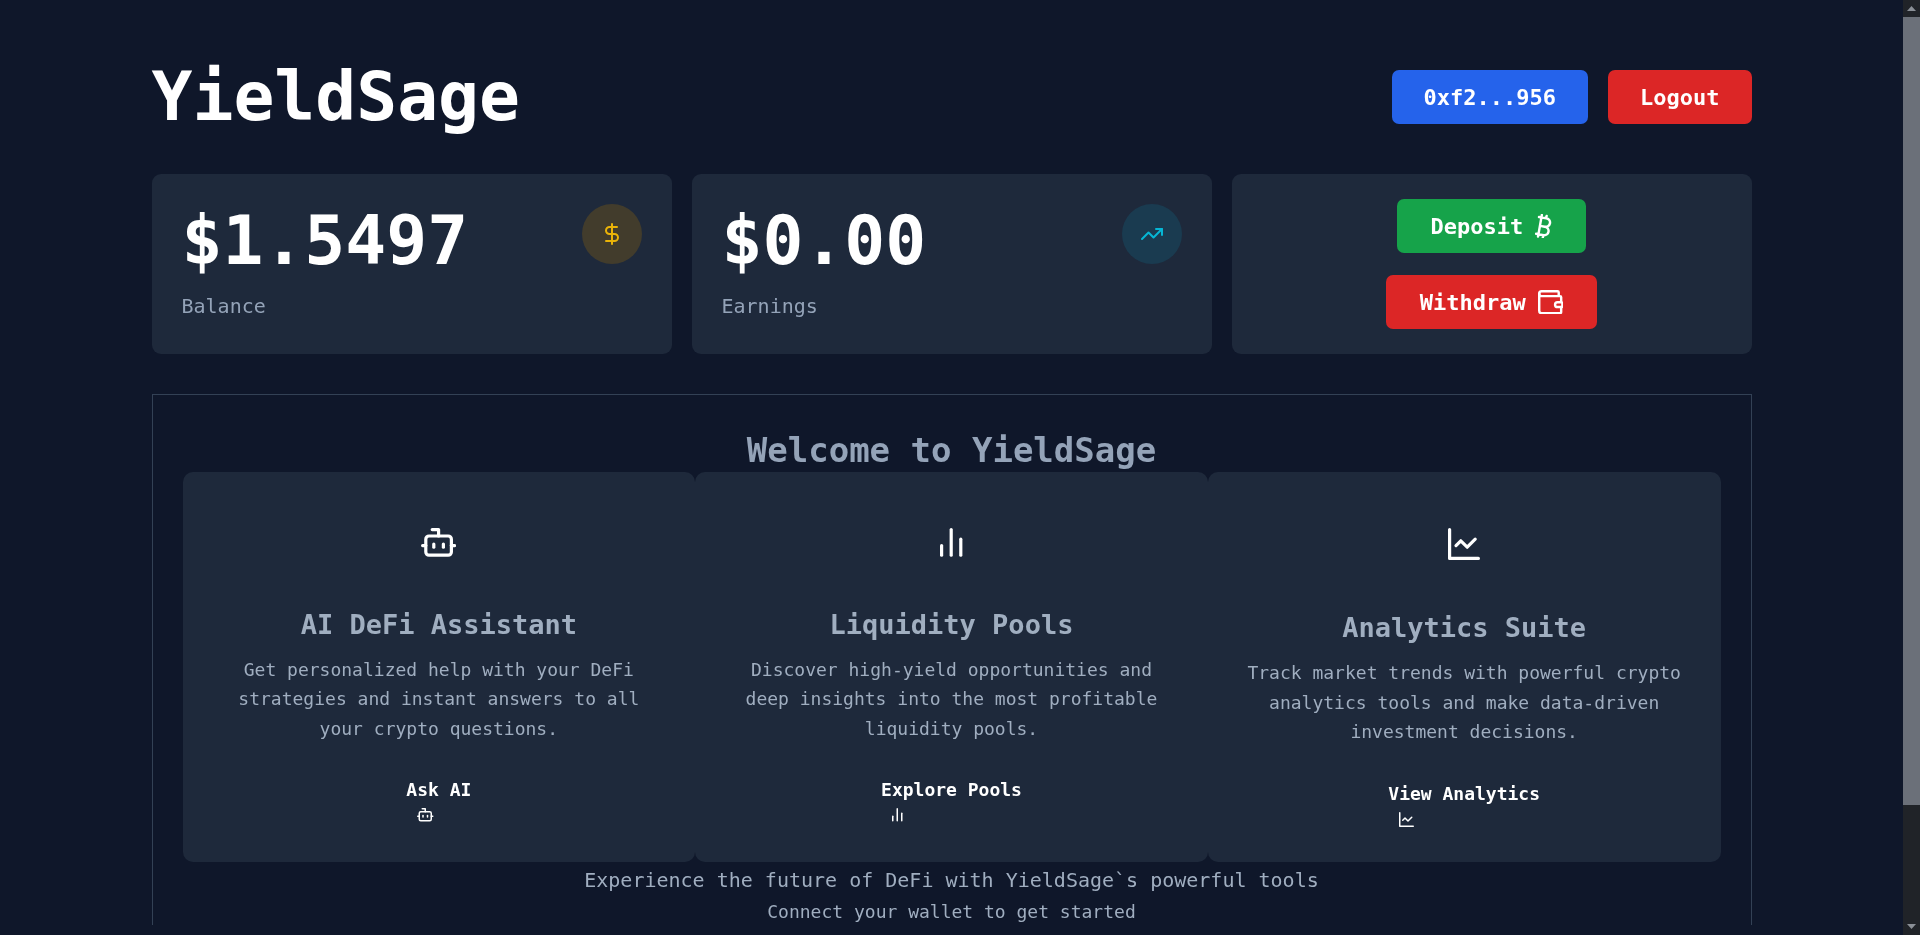 Image resolution: width=1920 pixels, height=935 pixels. What do you see at coordinates (1491, 226) in the screenshot?
I see `deposit-button: Deposit` at bounding box center [1491, 226].